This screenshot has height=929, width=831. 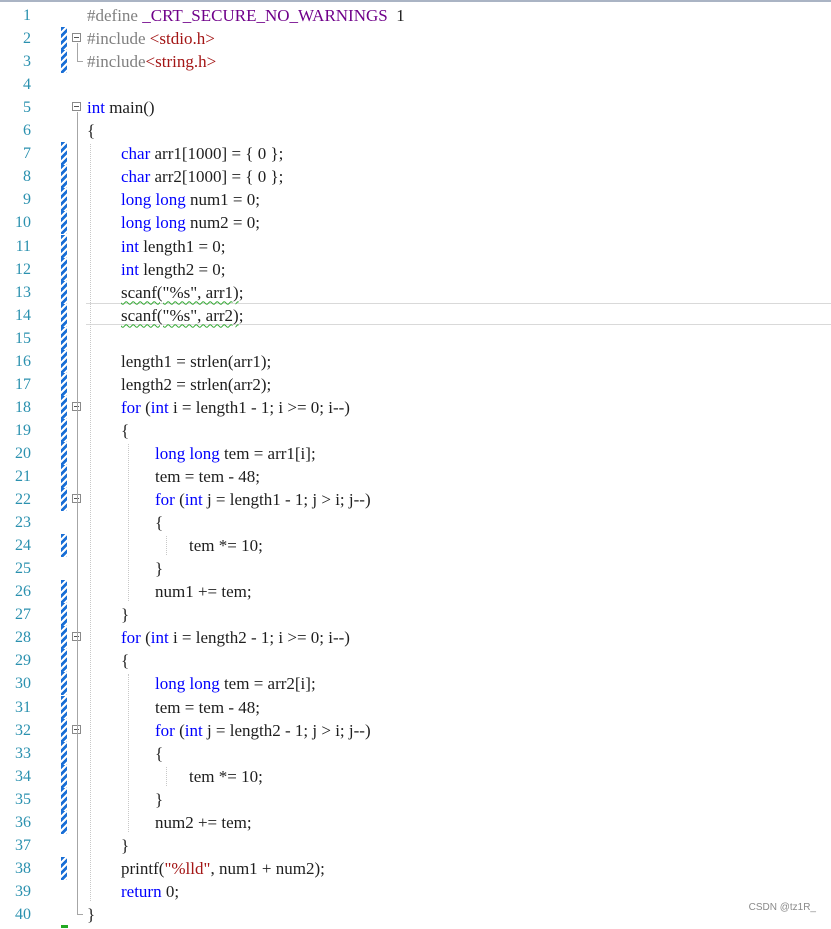 What do you see at coordinates (23, 914) in the screenshot?
I see `line-number: 40` at bounding box center [23, 914].